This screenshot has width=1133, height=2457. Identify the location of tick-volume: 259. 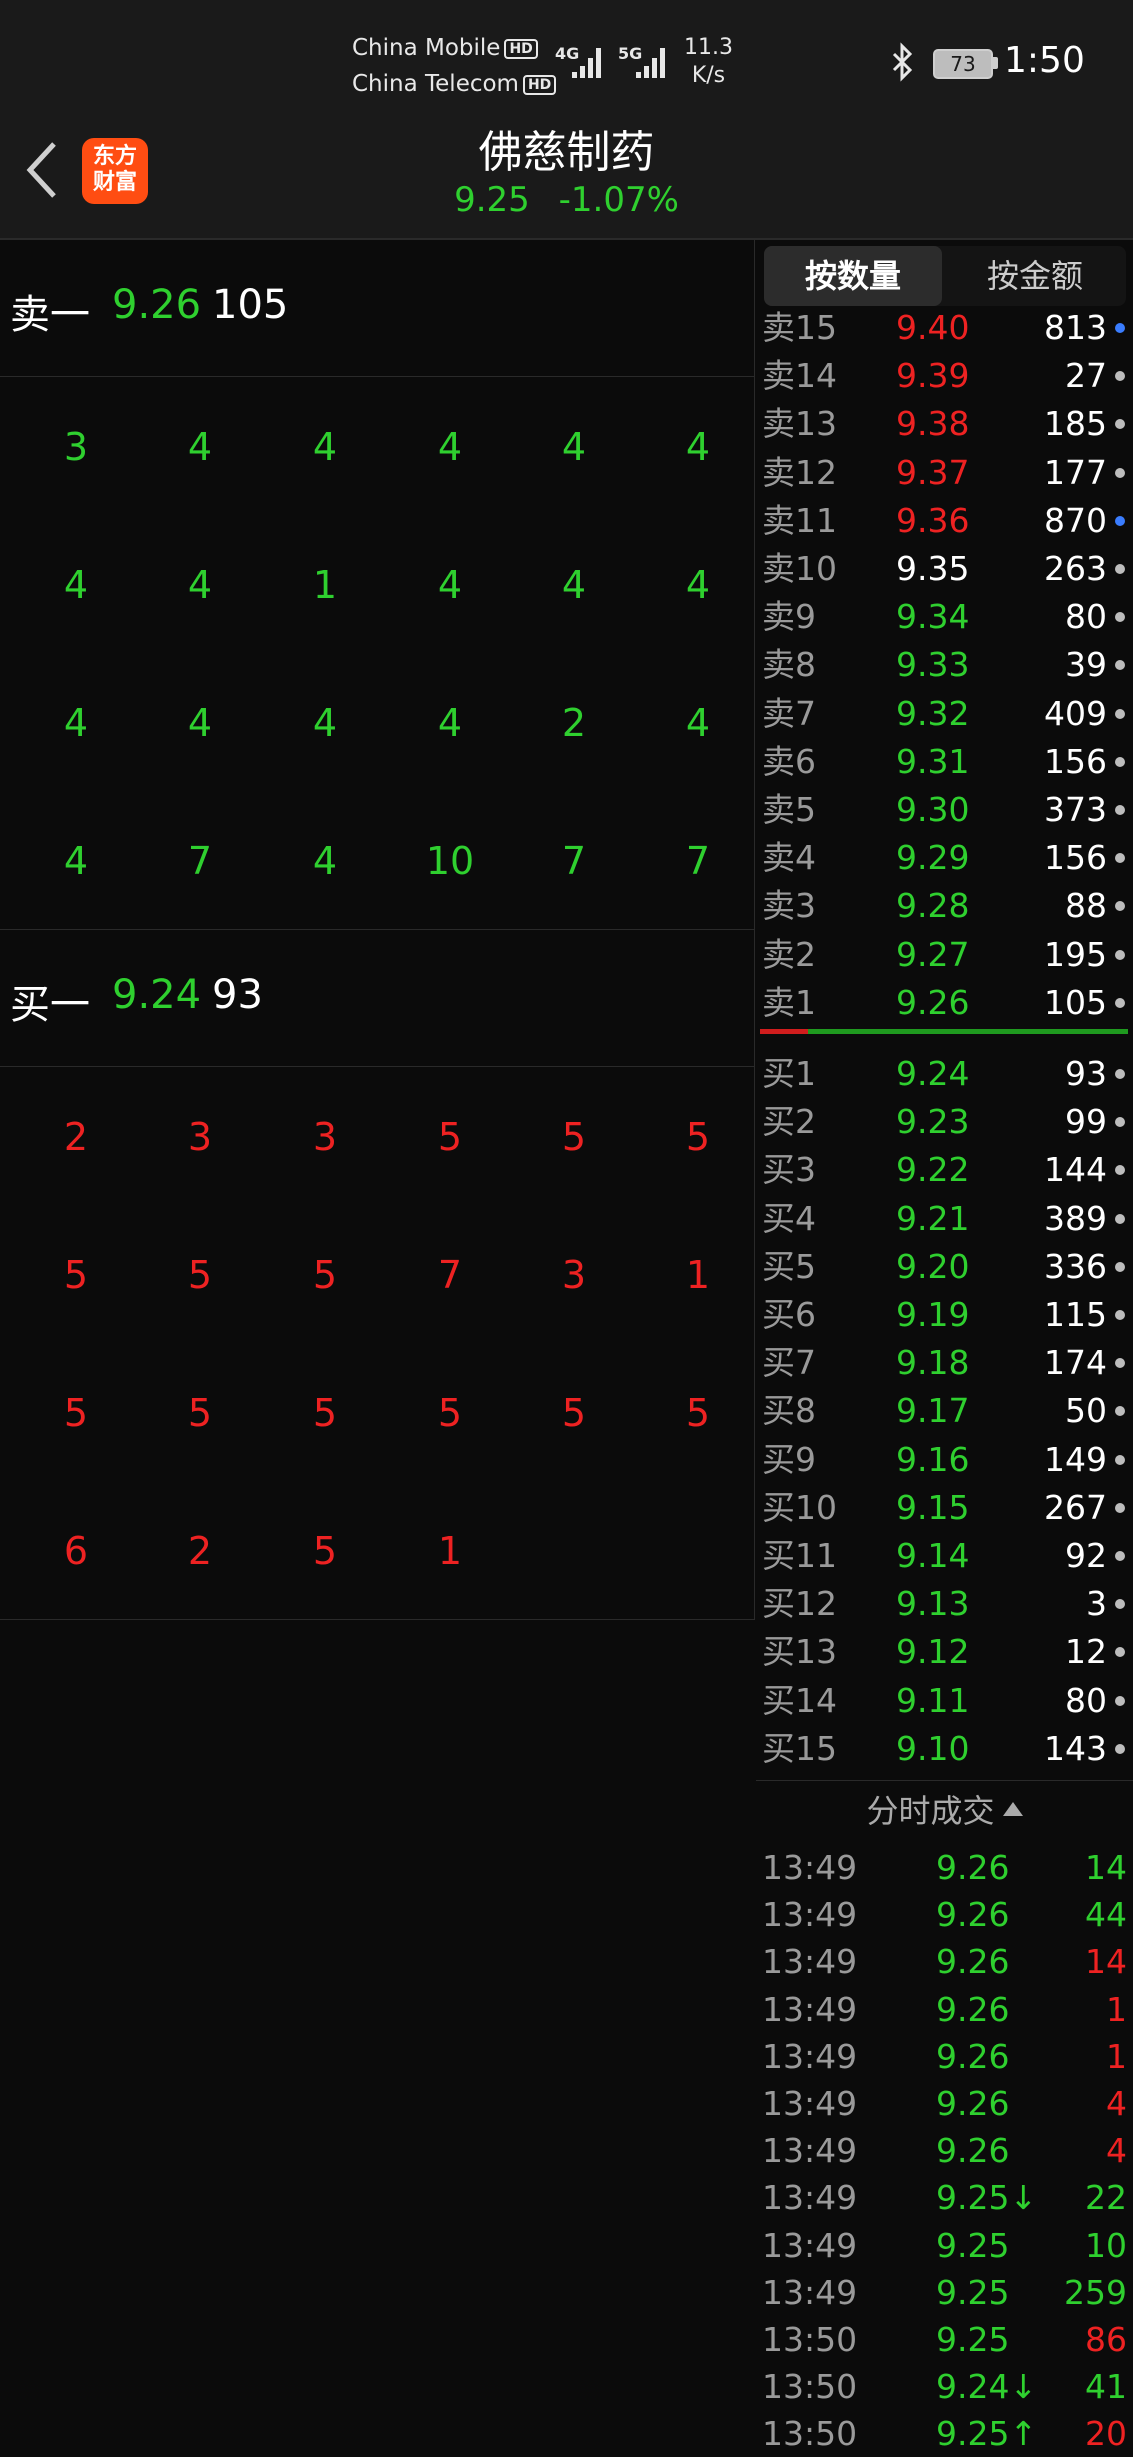
(1095, 2292).